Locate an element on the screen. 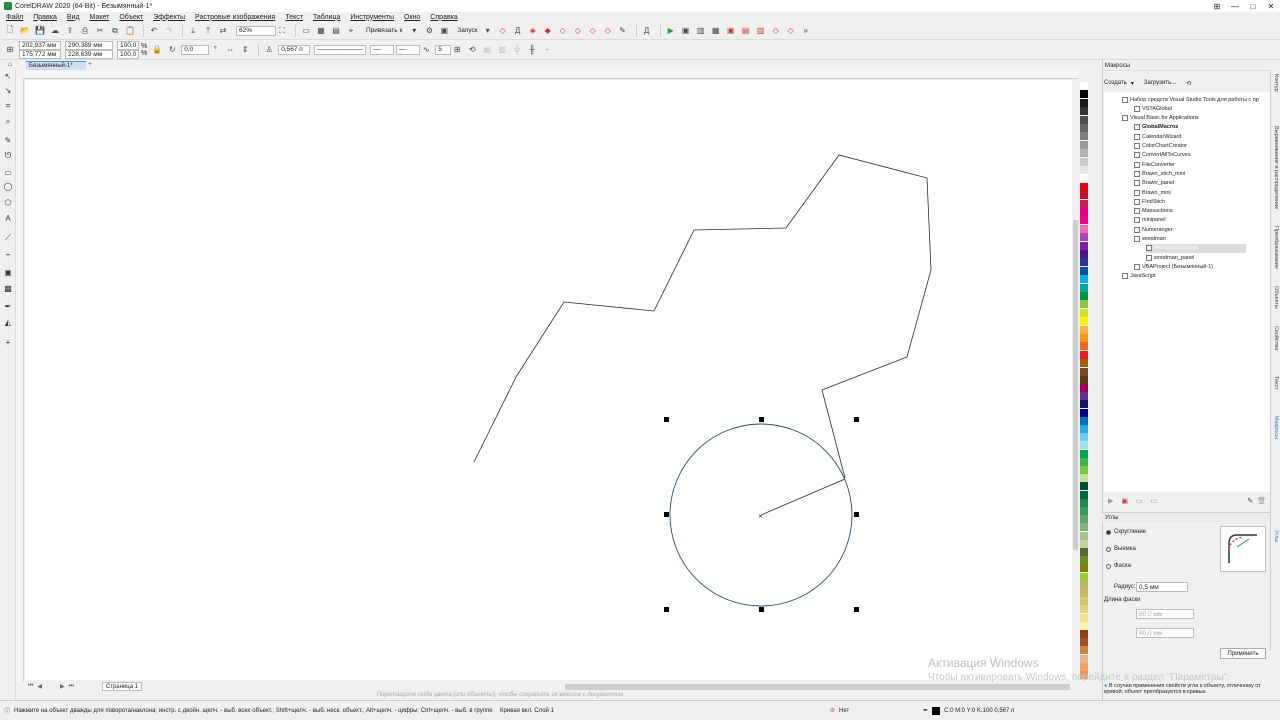 The image size is (1280, 720). undo-icon: ↶ is located at coordinates (154, 31).